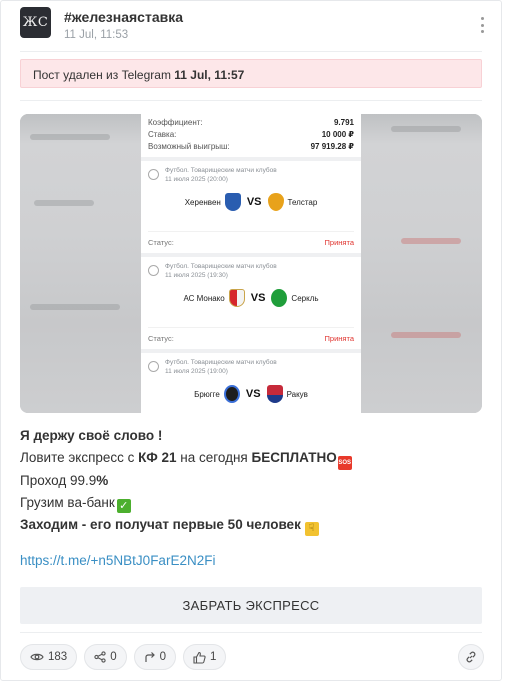 The height and width of the screenshot is (683, 506). Describe the element at coordinates (311, 529) in the screenshot. I see `pointing-down-emoji-icon: ☟` at that location.